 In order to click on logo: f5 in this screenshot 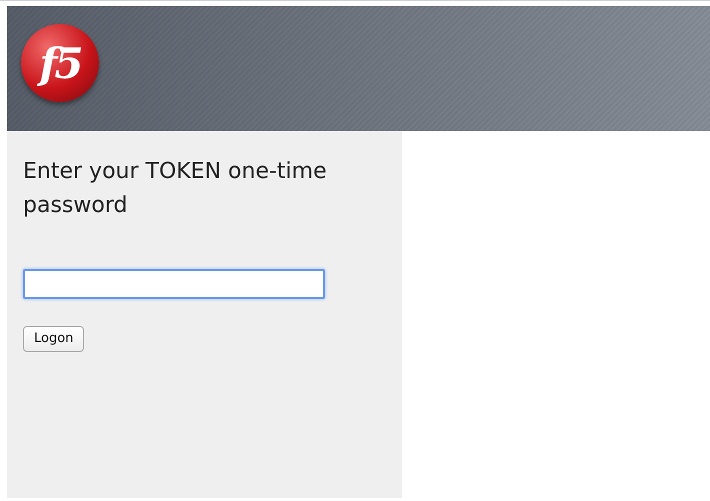, I will do `click(60, 63)`.